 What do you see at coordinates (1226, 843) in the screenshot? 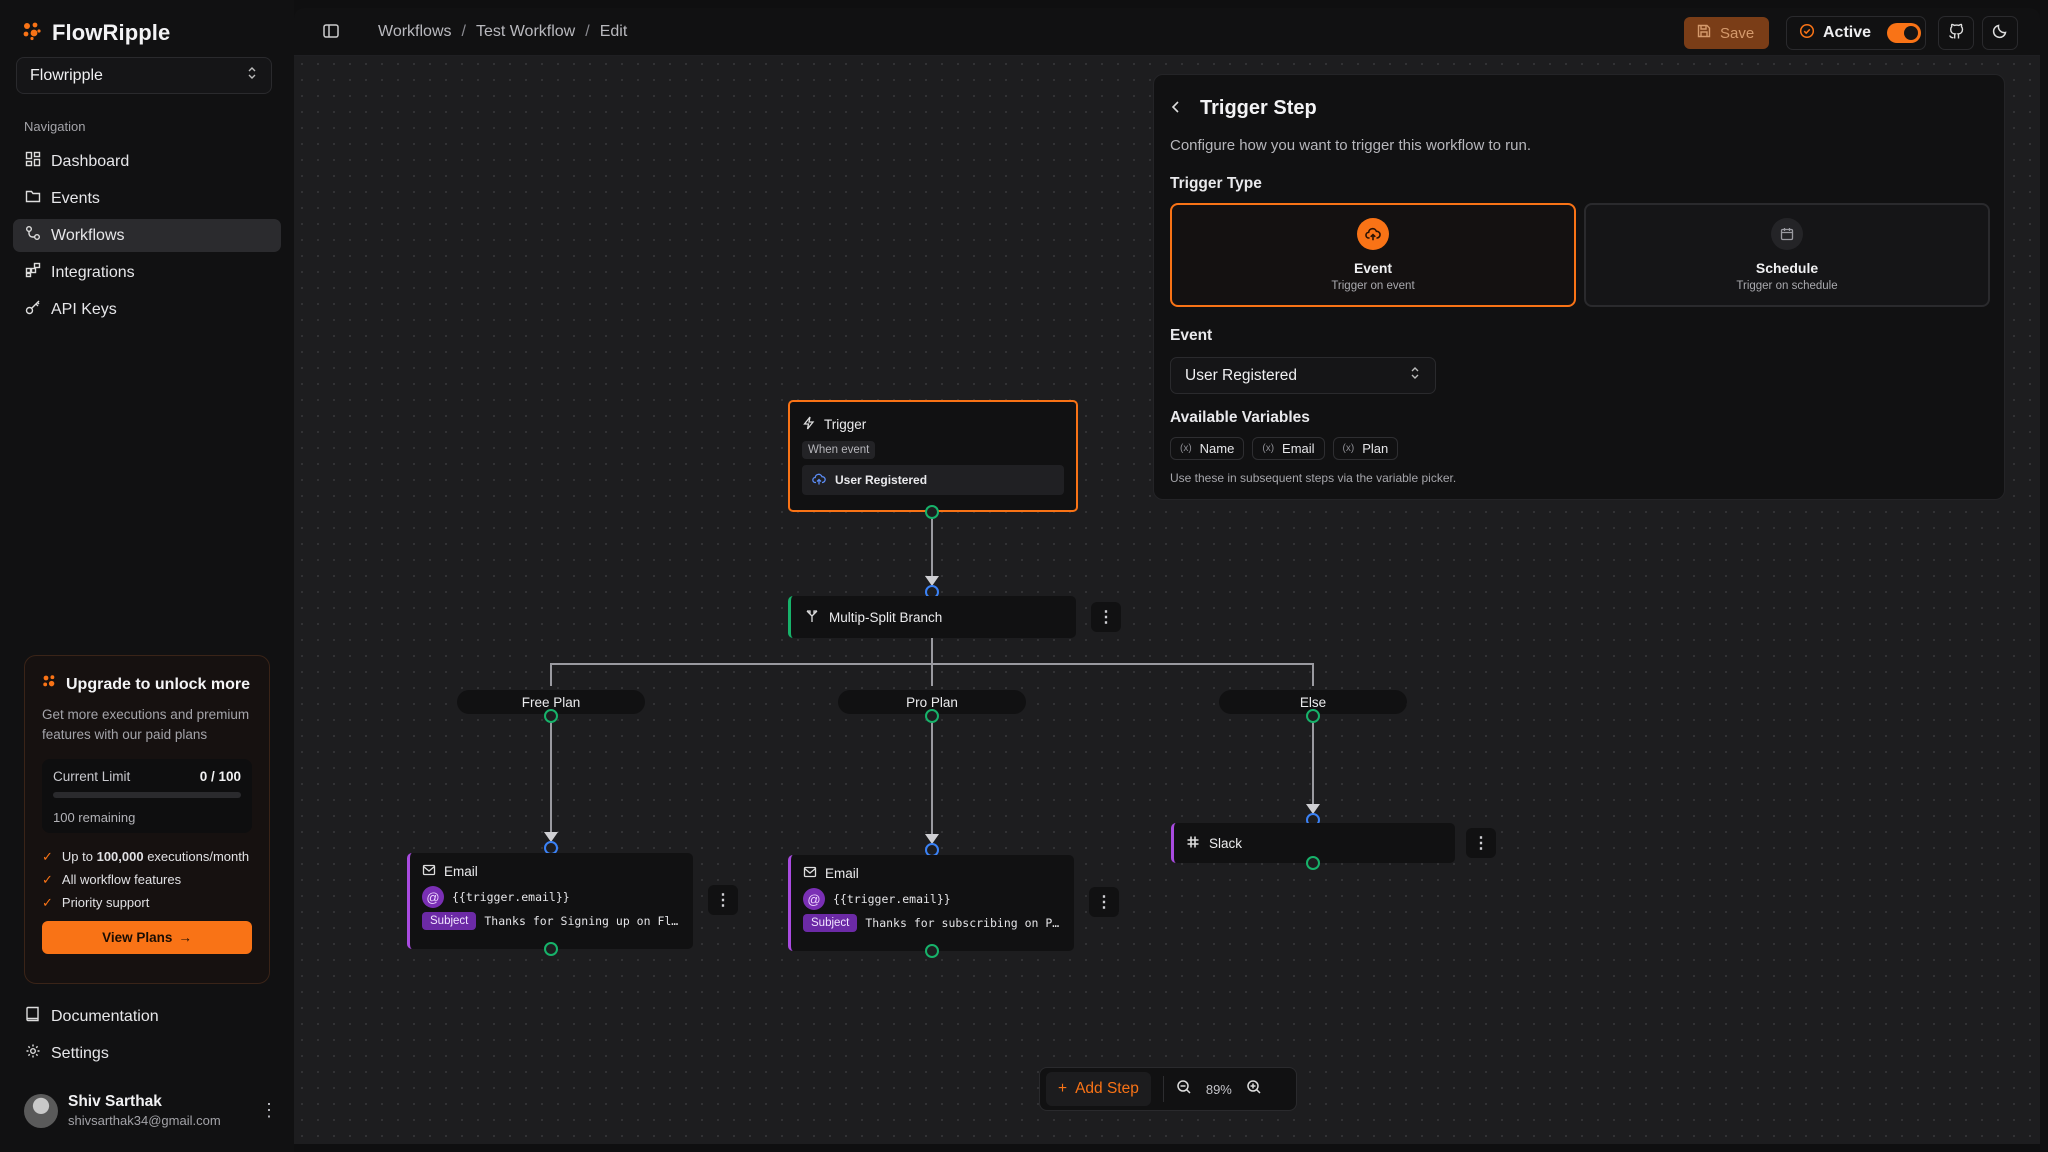
I see `slack-node-title: Slack` at bounding box center [1226, 843].